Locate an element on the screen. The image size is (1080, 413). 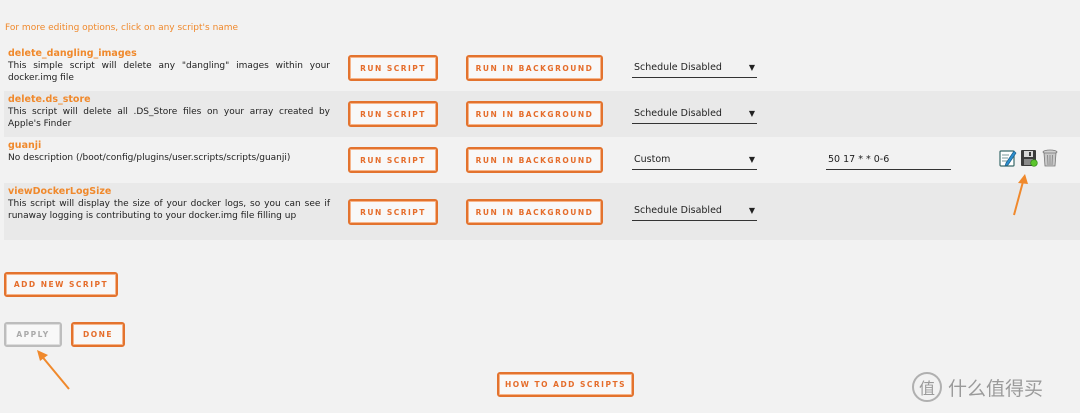
watermark: 值 什么值得买 is located at coordinates (977, 387).